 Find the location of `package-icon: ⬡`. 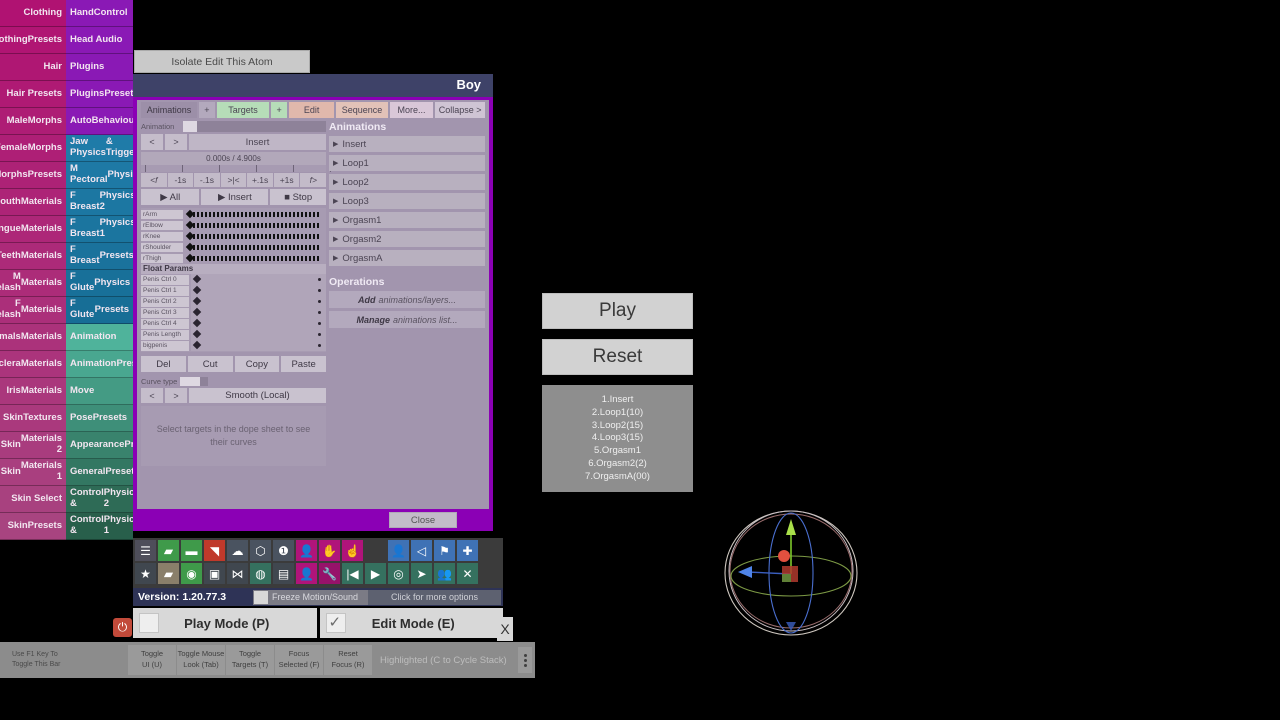

package-icon: ⬡ is located at coordinates (260, 550).